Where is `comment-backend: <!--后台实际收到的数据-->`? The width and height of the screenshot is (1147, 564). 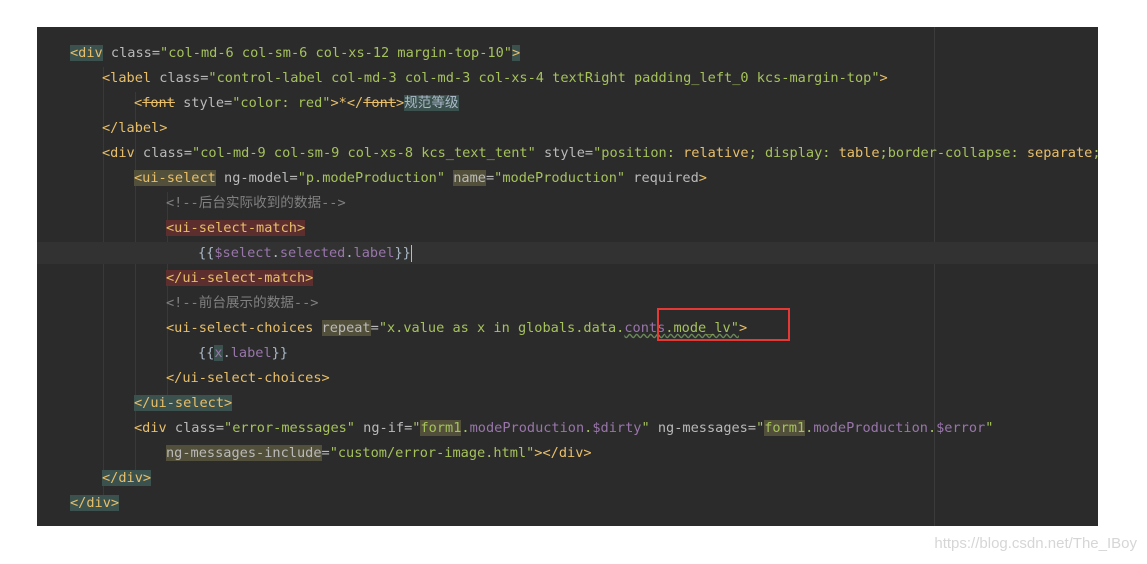
comment-backend: <!--后台实际收到的数据--> is located at coordinates (256, 203).